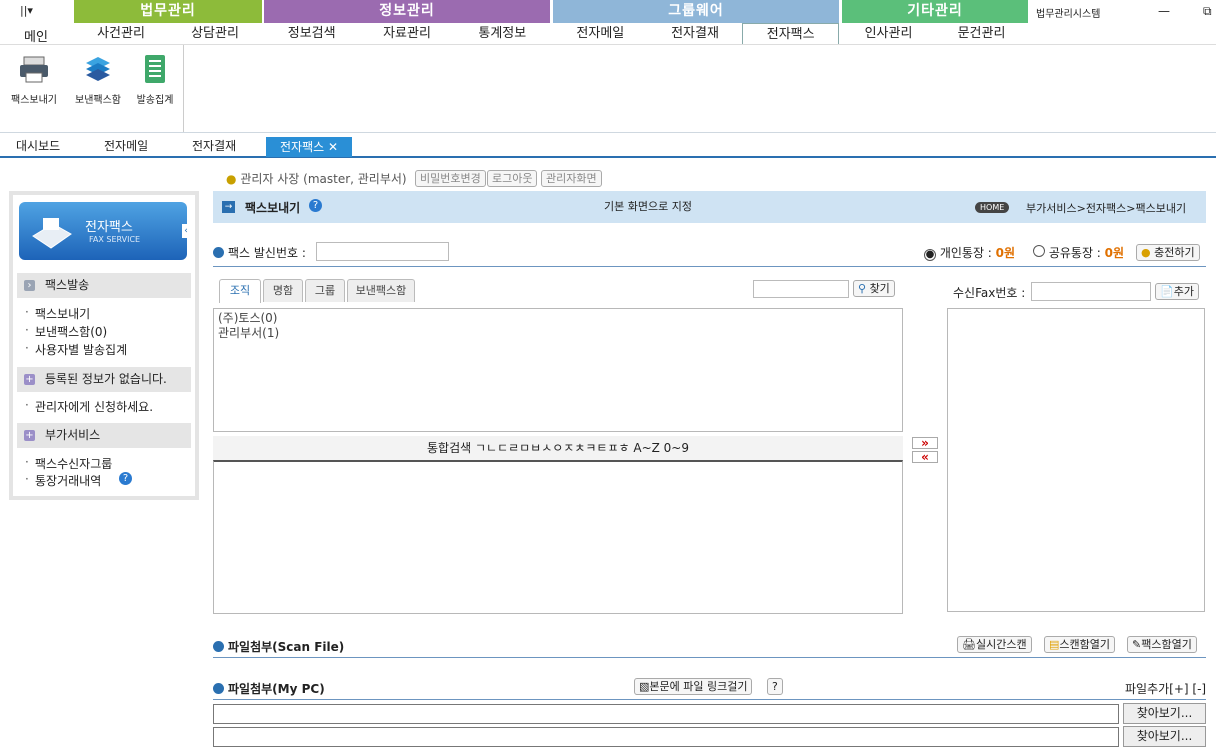 This screenshot has width=1216, height=748. Describe the element at coordinates (512, 178) in the screenshot. I see `logout-button: 로그아웃` at that location.